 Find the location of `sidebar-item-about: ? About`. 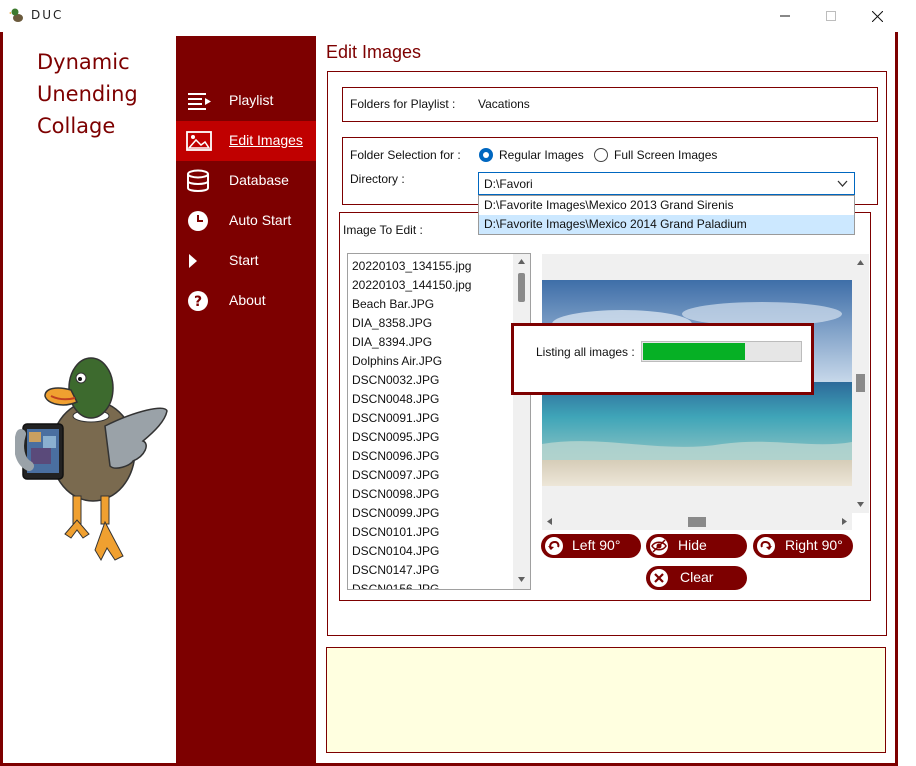

sidebar-item-about: ? About is located at coordinates (246, 301).